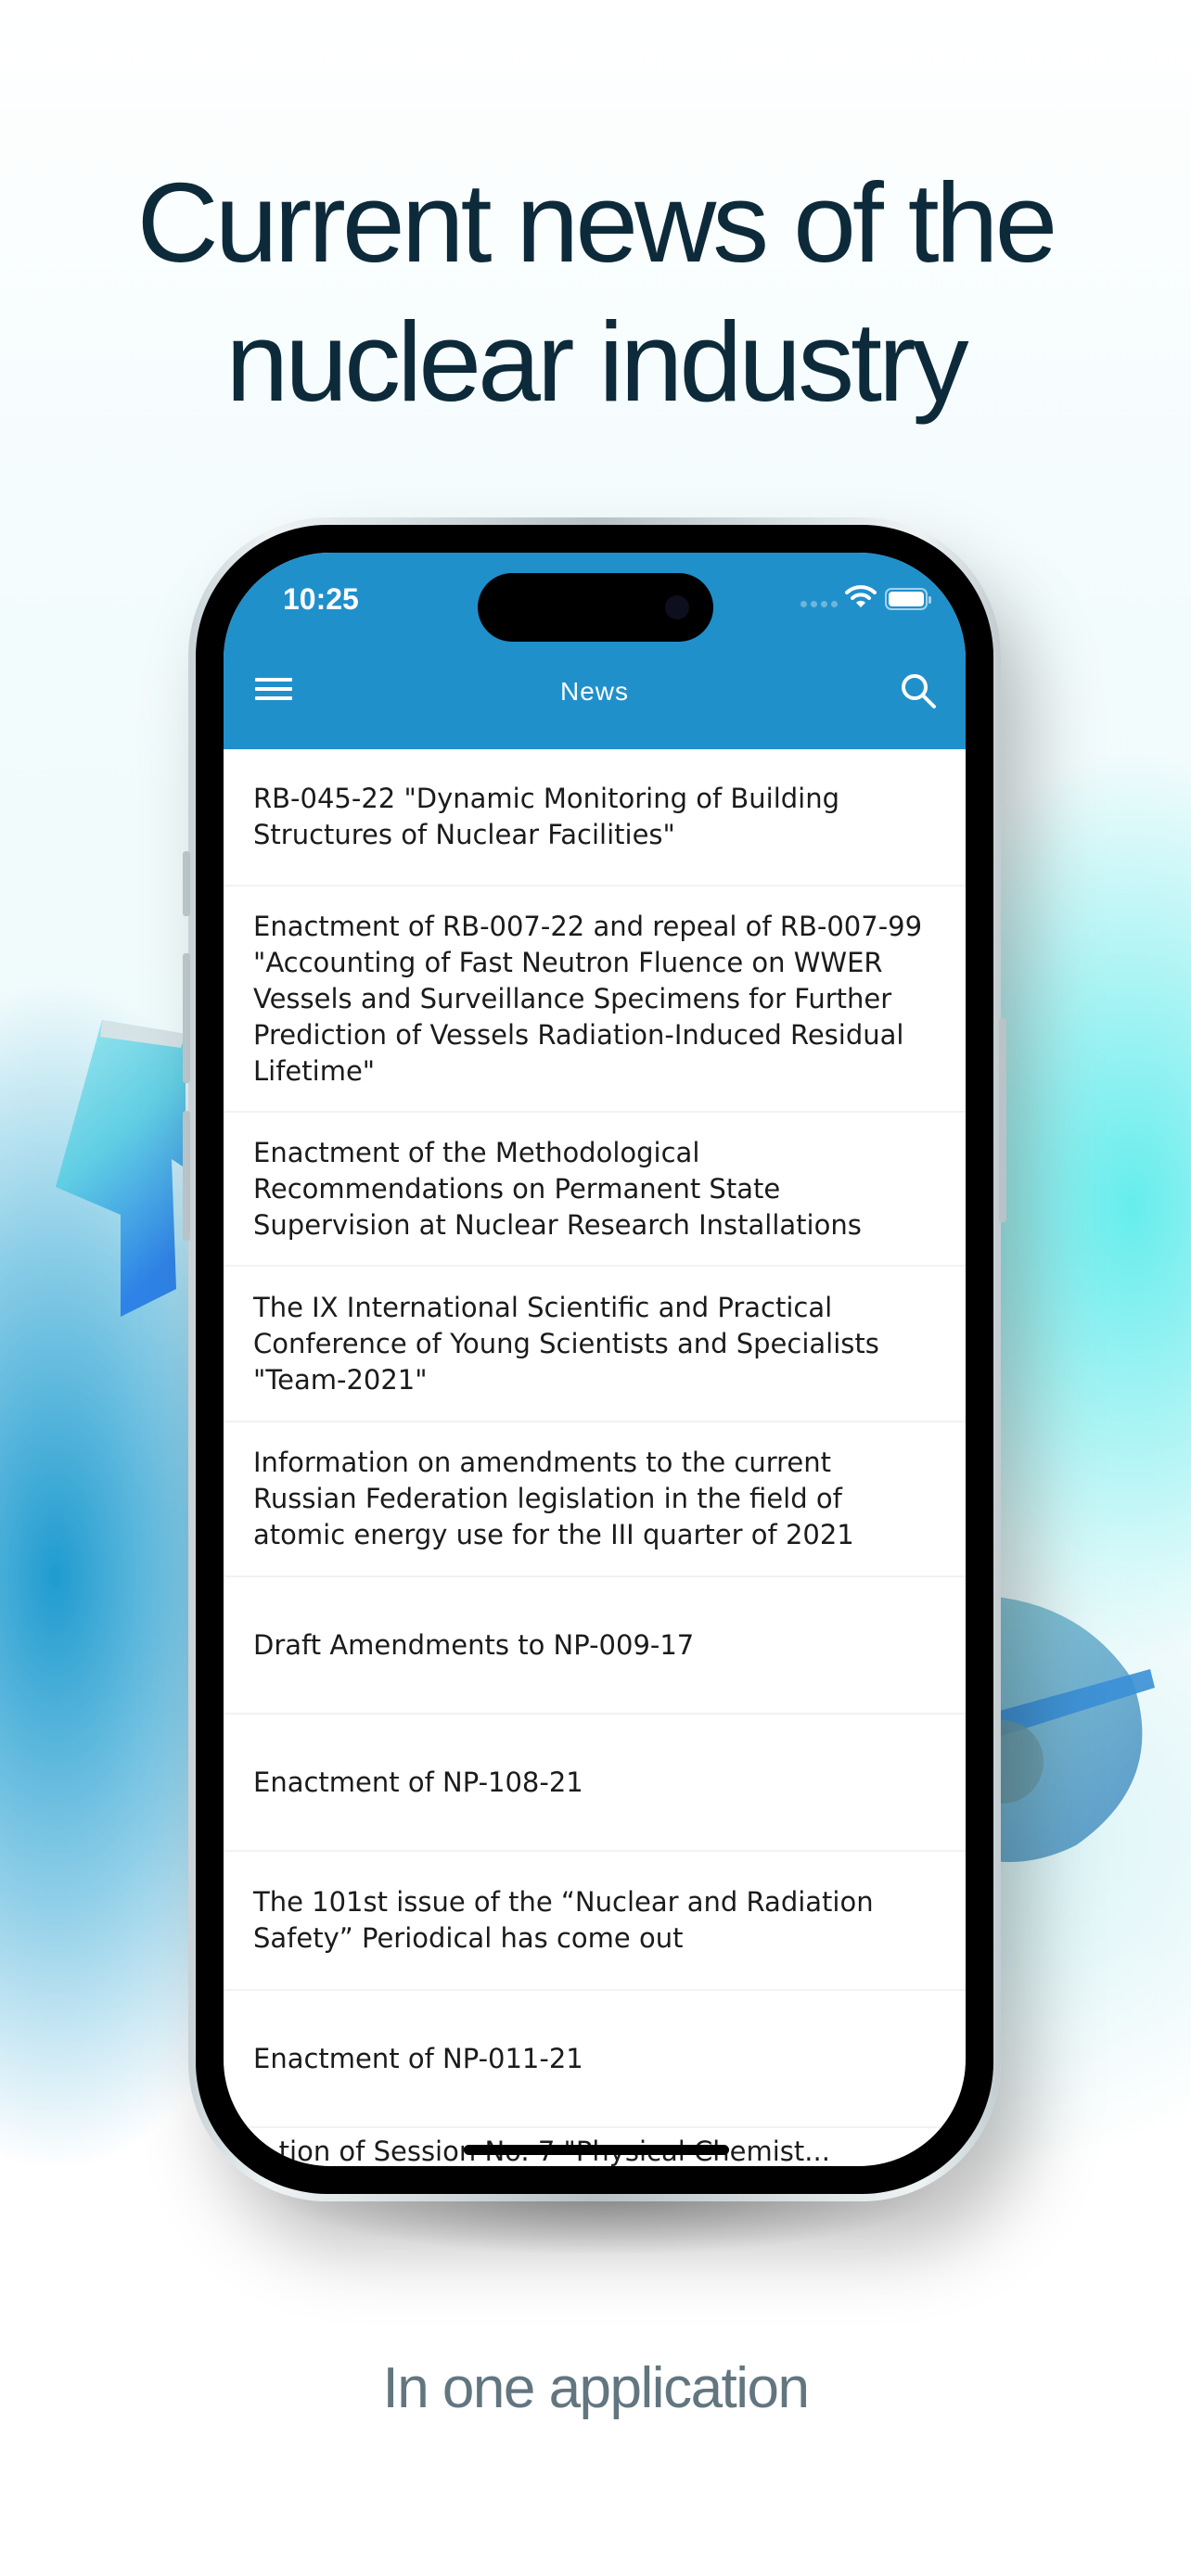 The height and width of the screenshot is (2576, 1191). I want to click on app-bar: 10:25 News, so click(595, 651).